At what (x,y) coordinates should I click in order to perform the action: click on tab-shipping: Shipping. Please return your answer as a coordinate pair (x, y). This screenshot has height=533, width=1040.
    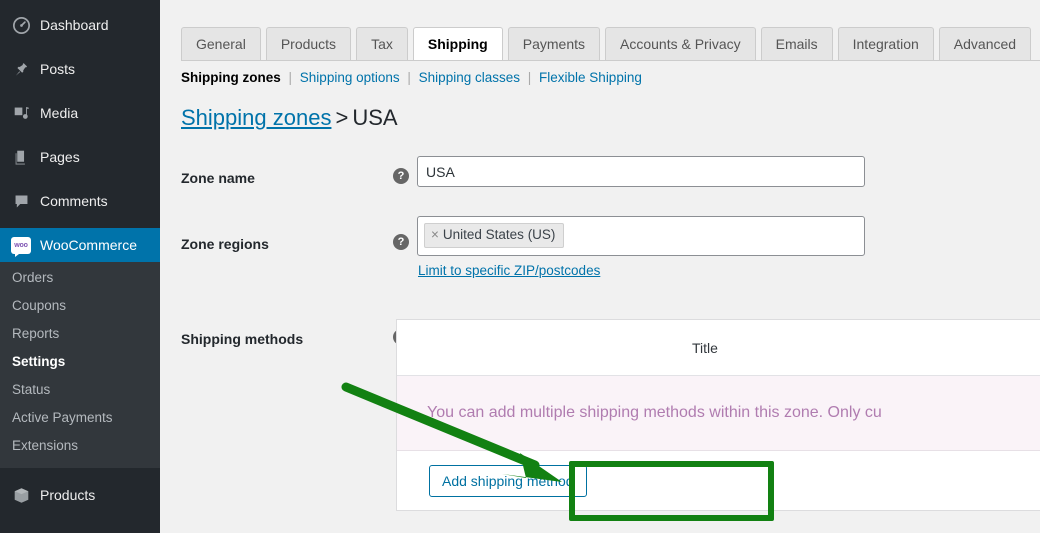
    Looking at the image, I should click on (457, 44).